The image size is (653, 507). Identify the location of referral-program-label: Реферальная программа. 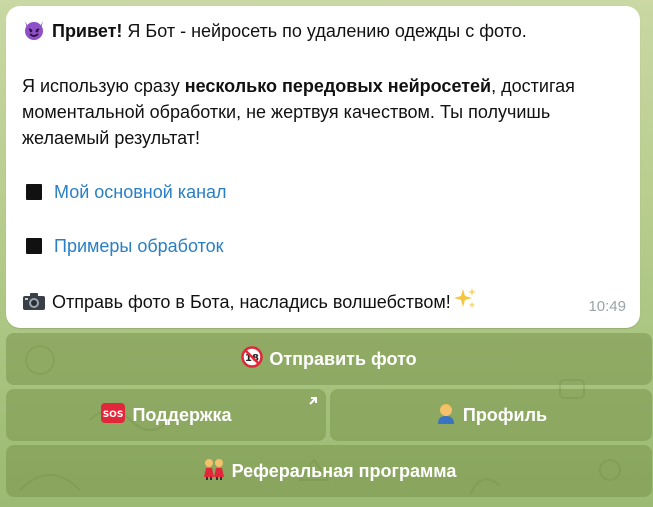
(344, 470).